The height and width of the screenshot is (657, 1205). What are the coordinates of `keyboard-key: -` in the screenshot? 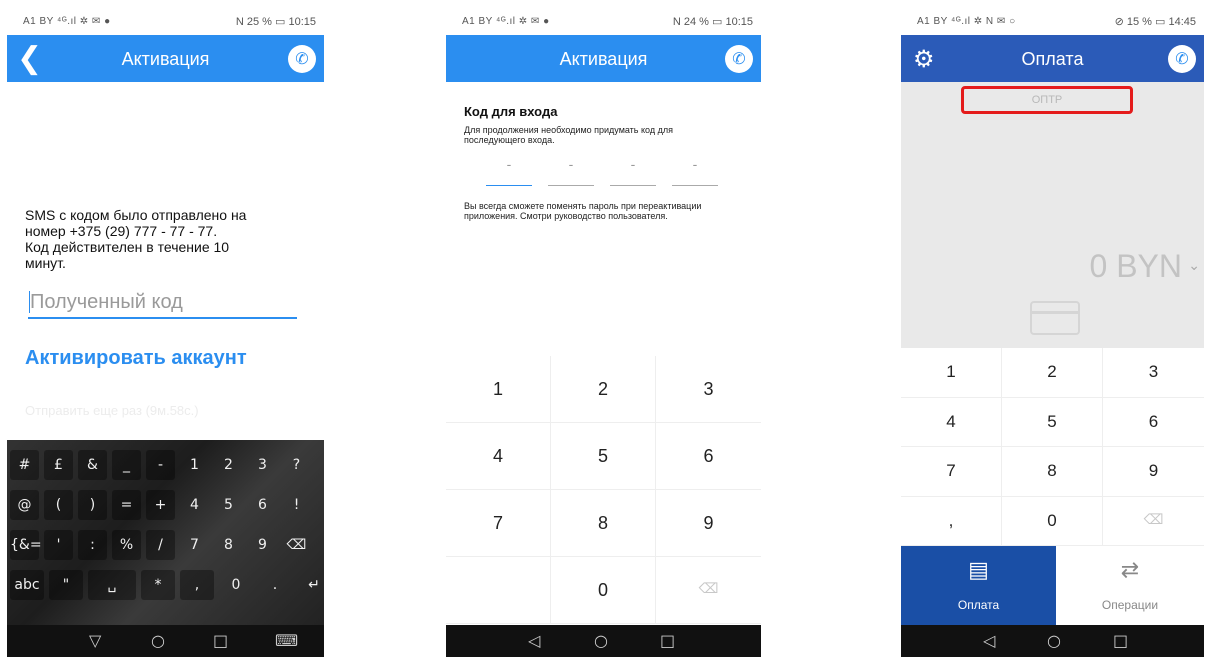 It's located at (160, 465).